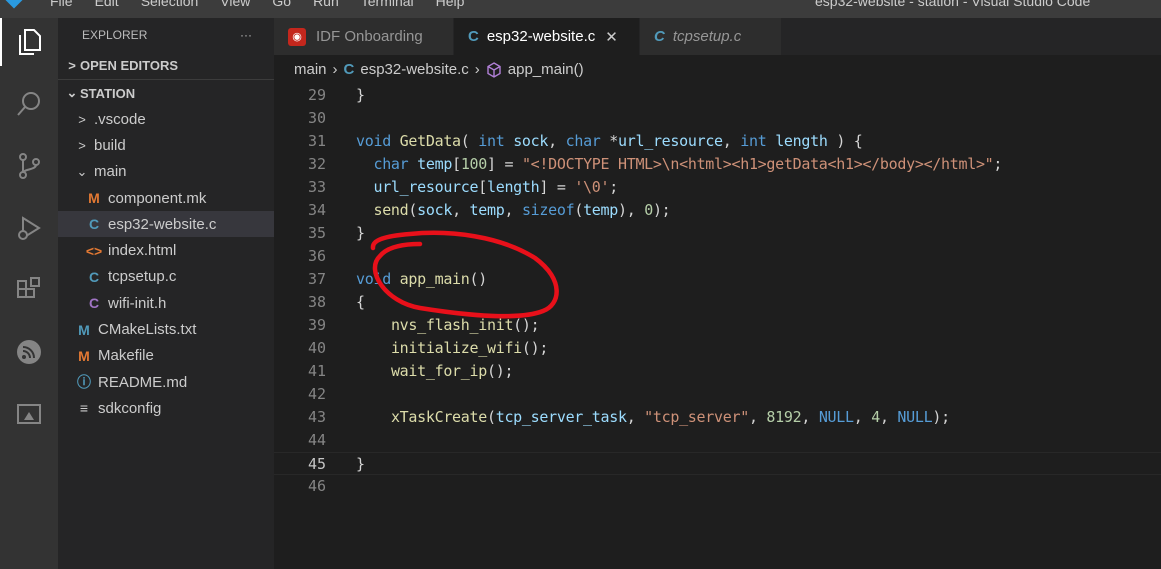 The width and height of the screenshot is (1161, 569). I want to click on tree-item-label: build, so click(110, 145).